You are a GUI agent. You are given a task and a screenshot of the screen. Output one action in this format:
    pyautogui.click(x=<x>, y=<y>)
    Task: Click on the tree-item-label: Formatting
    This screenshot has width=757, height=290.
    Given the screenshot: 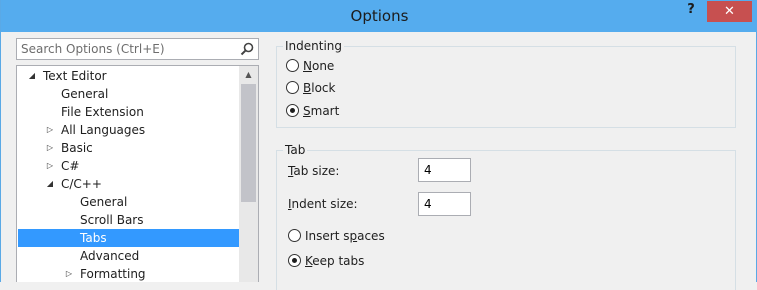 What is the action you would take?
    pyautogui.click(x=113, y=274)
    